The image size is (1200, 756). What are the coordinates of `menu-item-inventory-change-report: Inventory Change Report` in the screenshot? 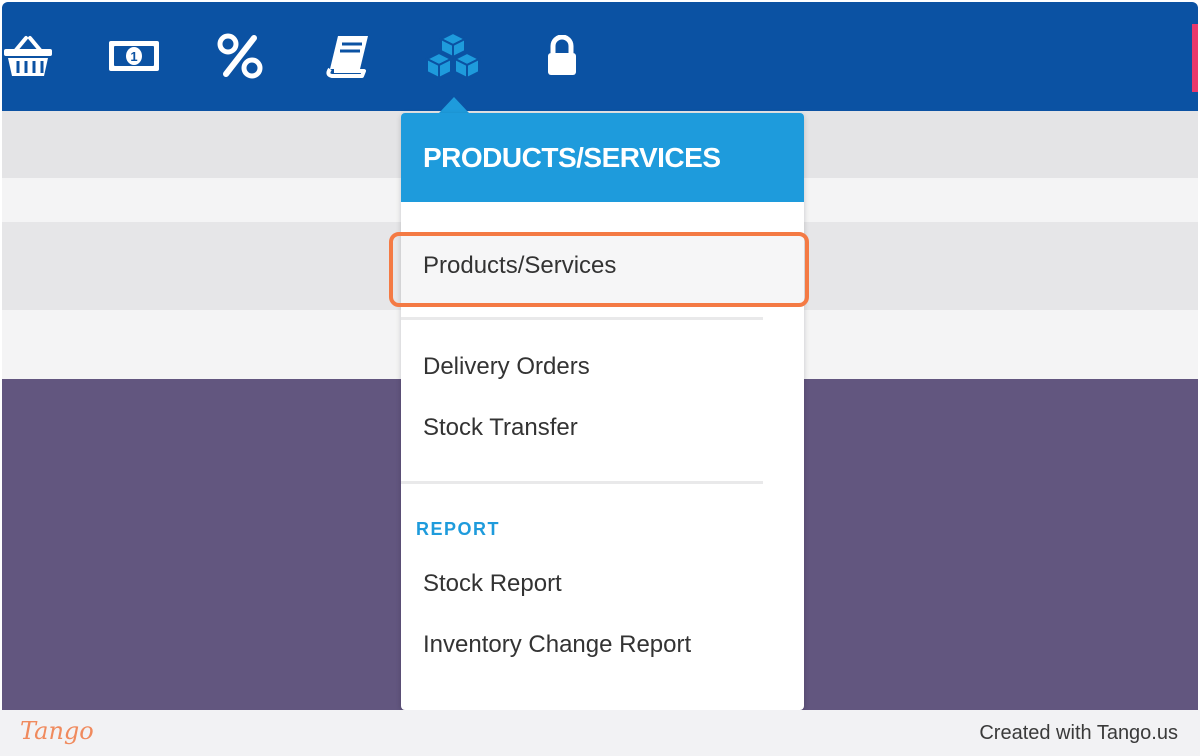 It's located at (602, 645).